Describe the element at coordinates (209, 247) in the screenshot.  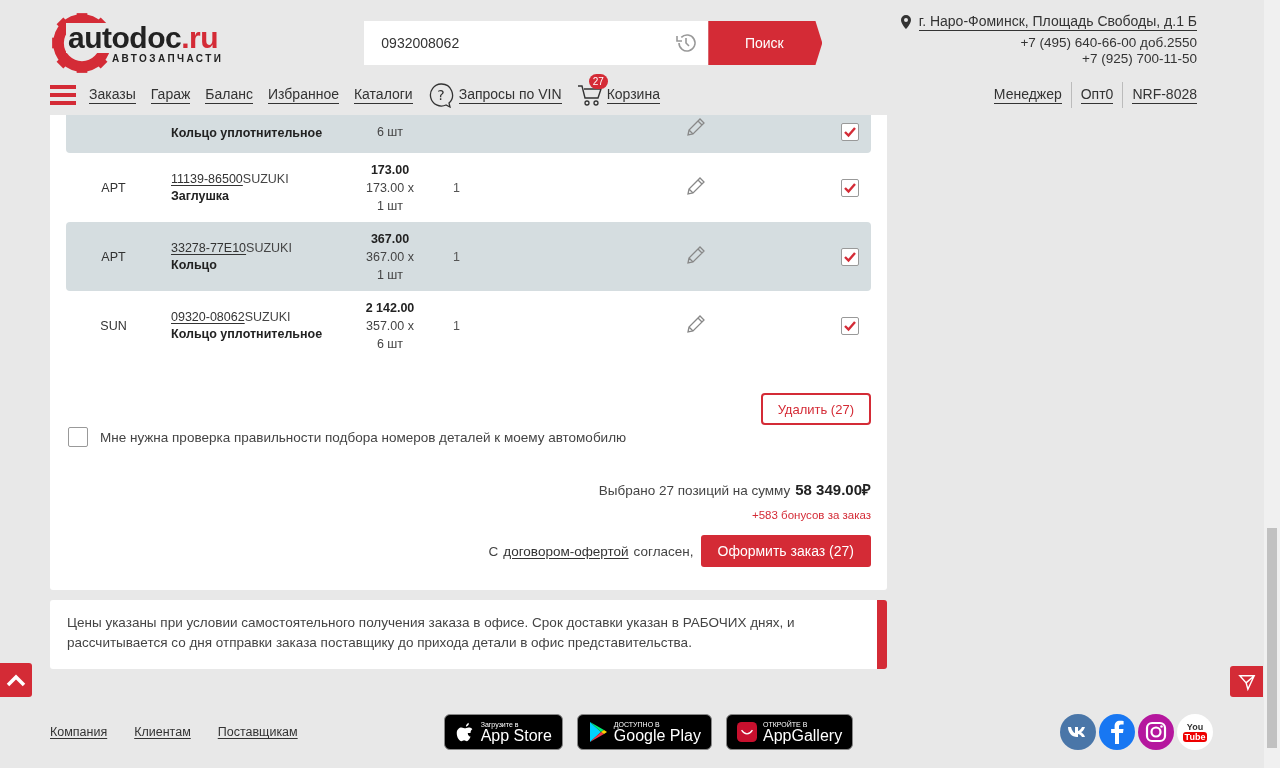
I see `part-number-link: 33278-77E10` at that location.